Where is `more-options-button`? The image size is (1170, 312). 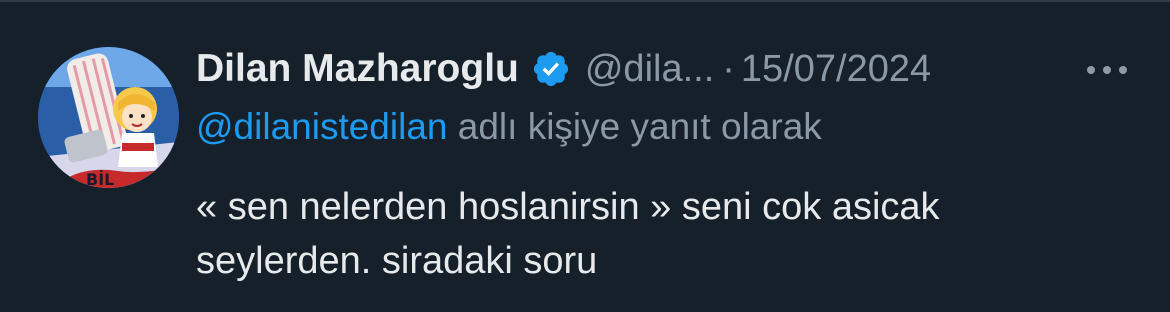 more-options-button is located at coordinates (1107, 70).